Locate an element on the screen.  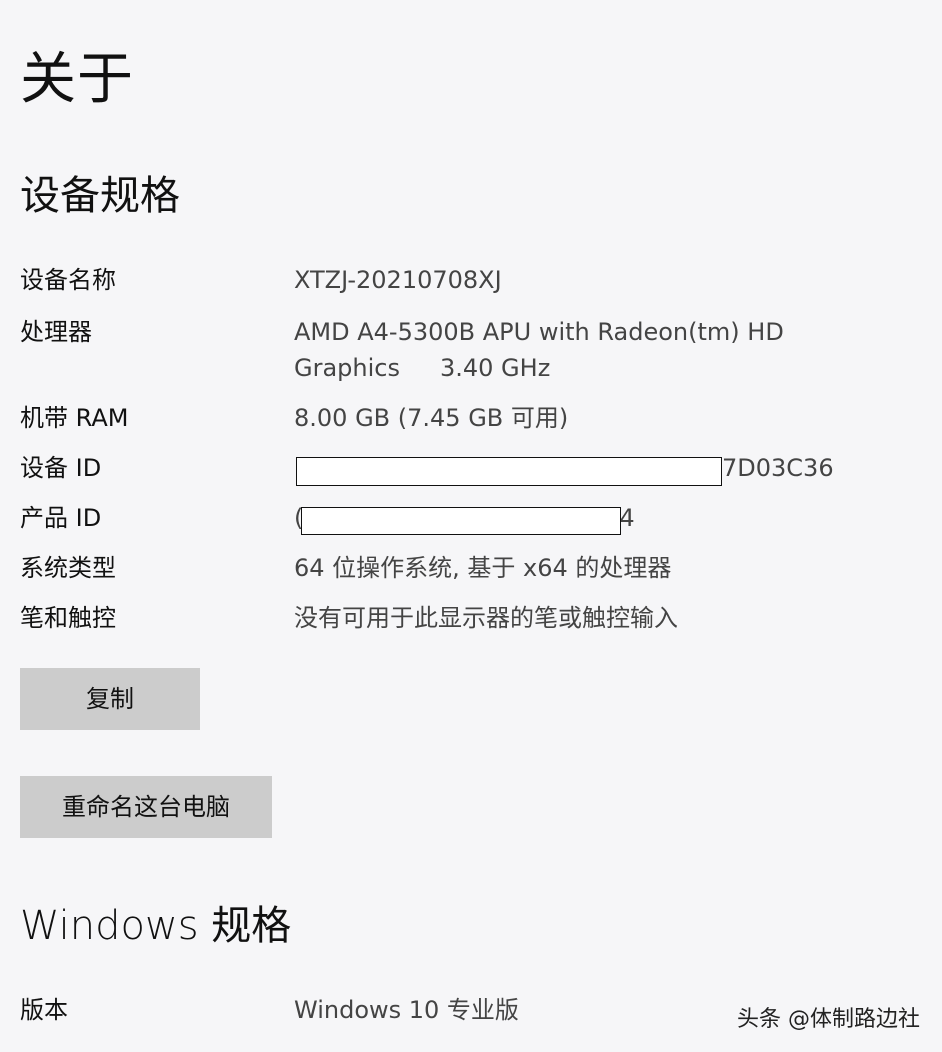
processor-line2: Graphics 3.40 GHz is located at coordinates (574, 368).